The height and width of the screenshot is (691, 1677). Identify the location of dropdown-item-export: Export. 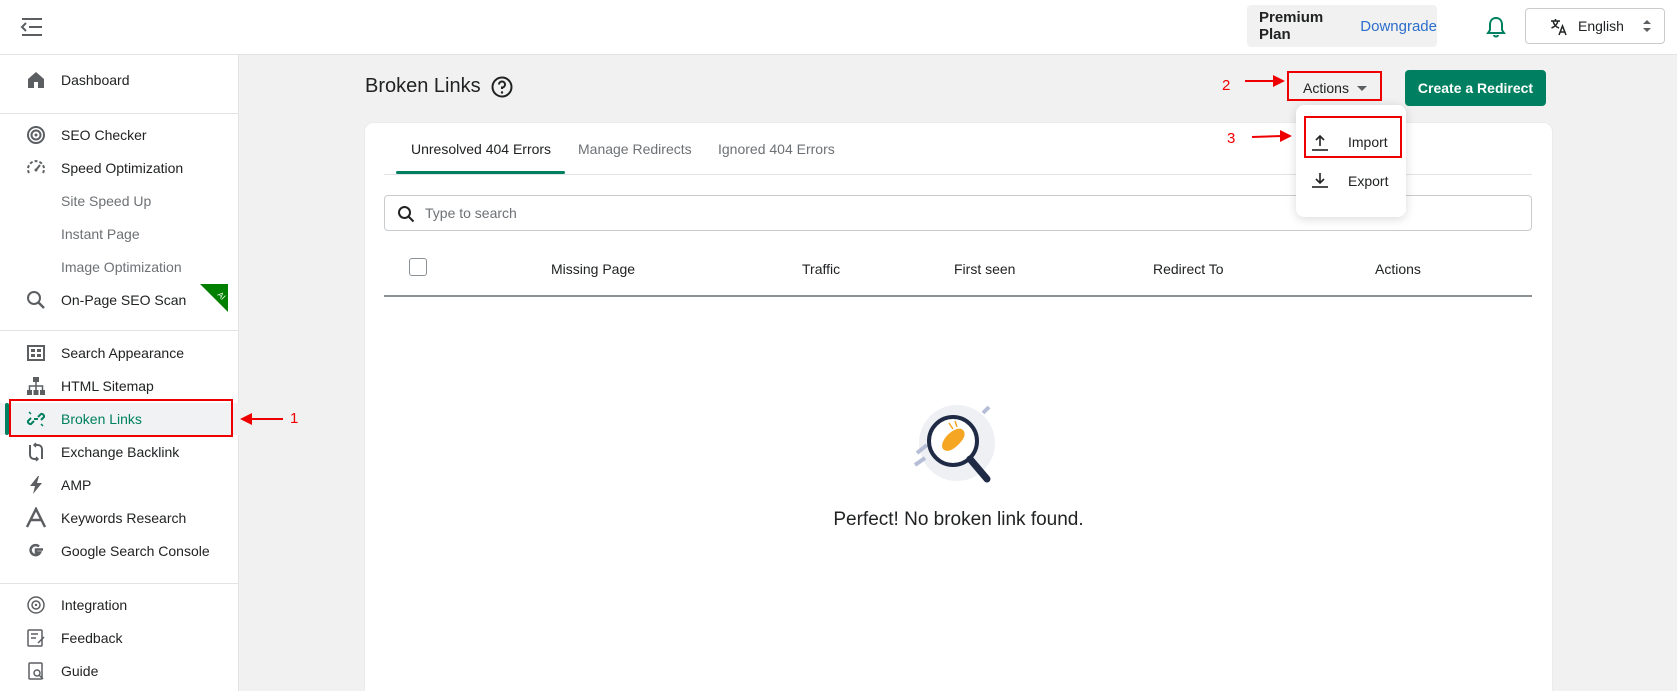
(1351, 181).